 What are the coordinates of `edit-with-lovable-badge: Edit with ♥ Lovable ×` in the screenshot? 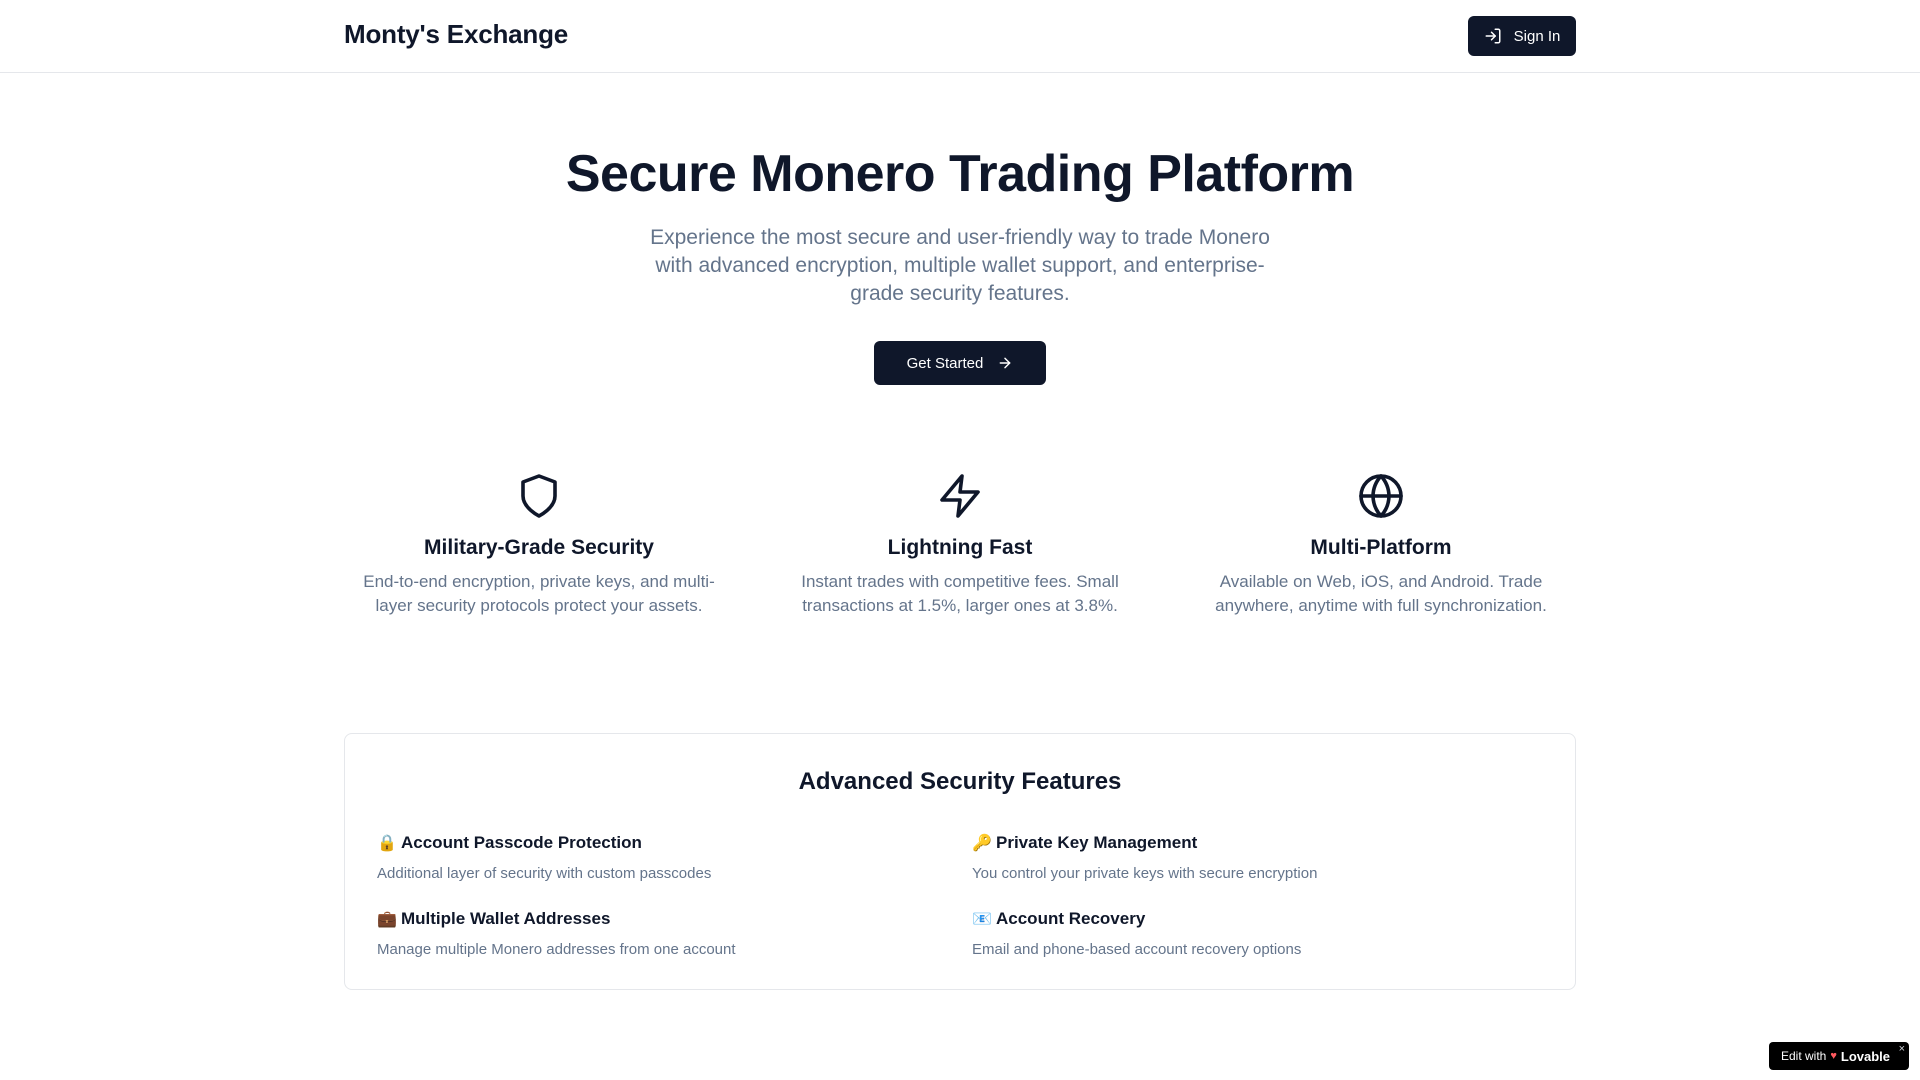 It's located at (1839, 1056).